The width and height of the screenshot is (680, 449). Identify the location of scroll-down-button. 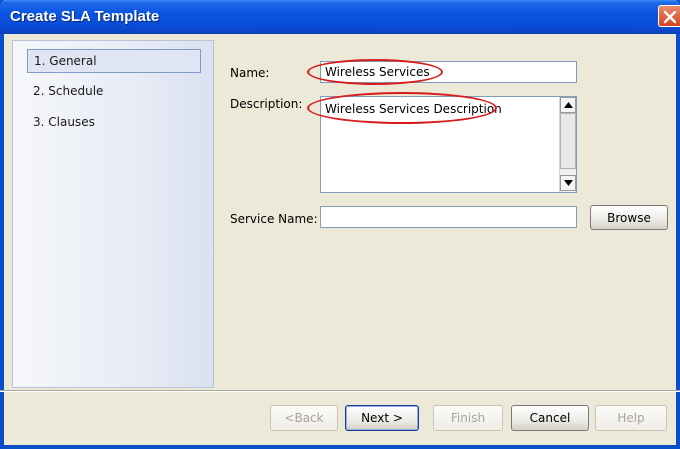
(568, 183).